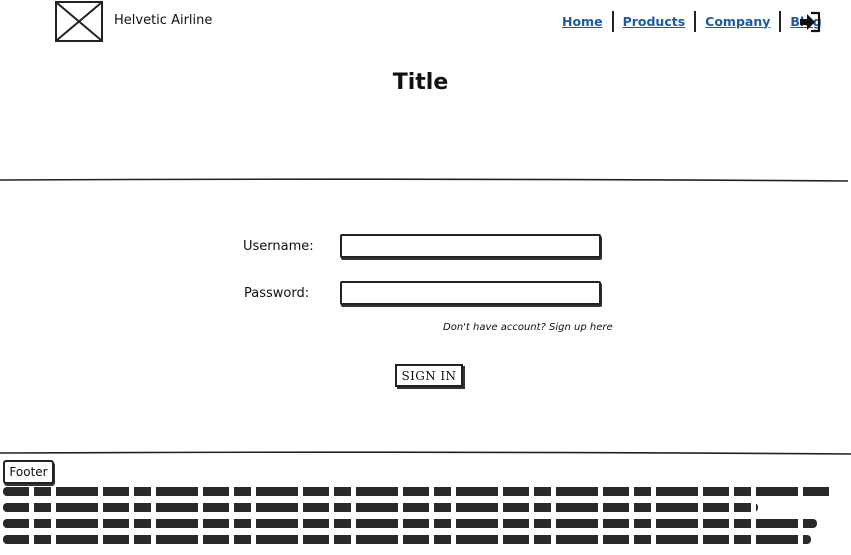  What do you see at coordinates (424, 180) in the screenshot?
I see `section-divider` at bounding box center [424, 180].